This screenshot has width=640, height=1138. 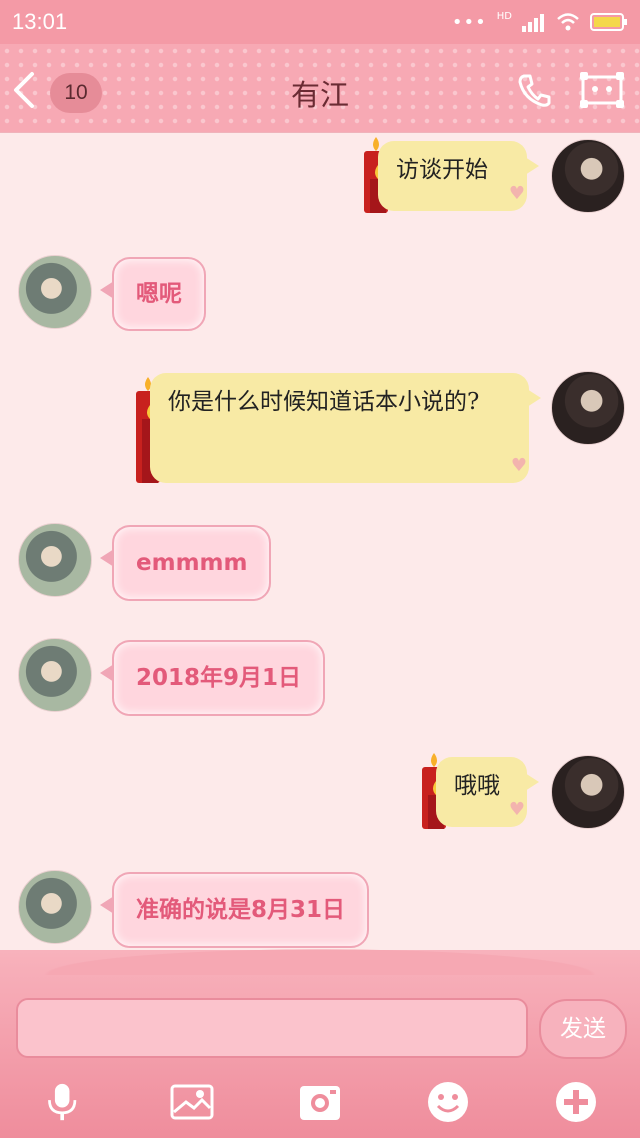 I want to click on send-button: 发送, so click(x=583, y=1029).